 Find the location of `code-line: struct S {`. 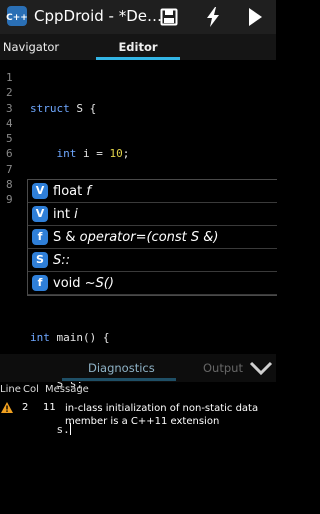

code-line: struct S { is located at coordinates (63, 108).